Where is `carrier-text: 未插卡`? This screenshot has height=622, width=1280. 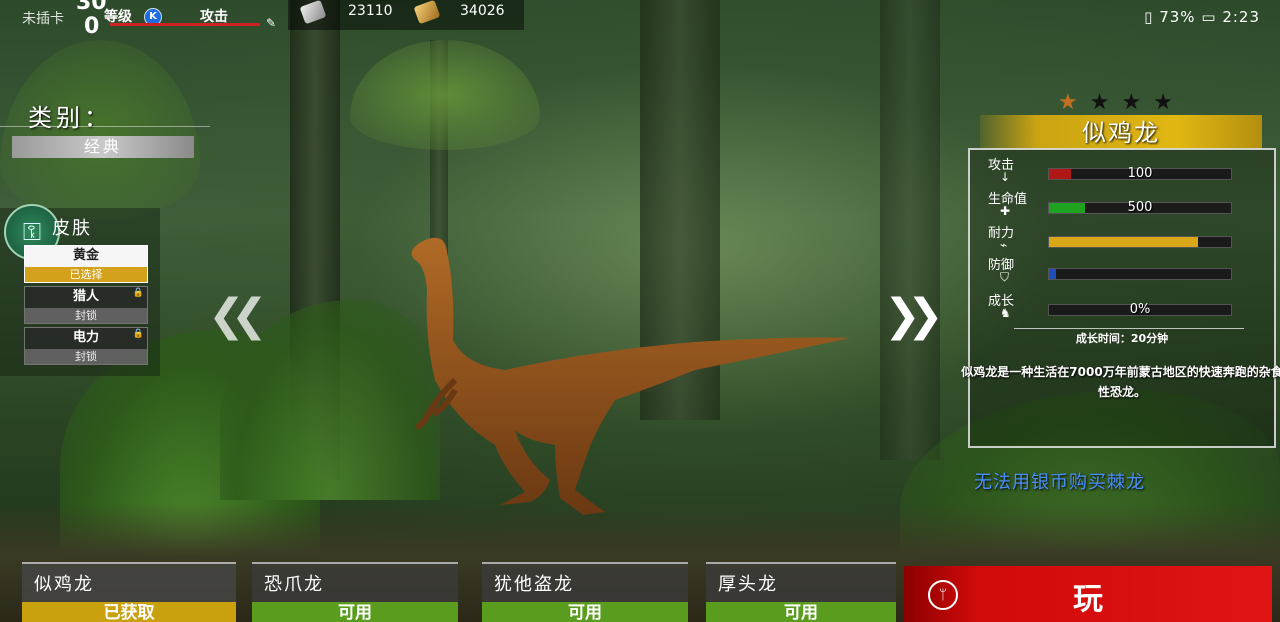 carrier-text: 未插卡 is located at coordinates (43, 19).